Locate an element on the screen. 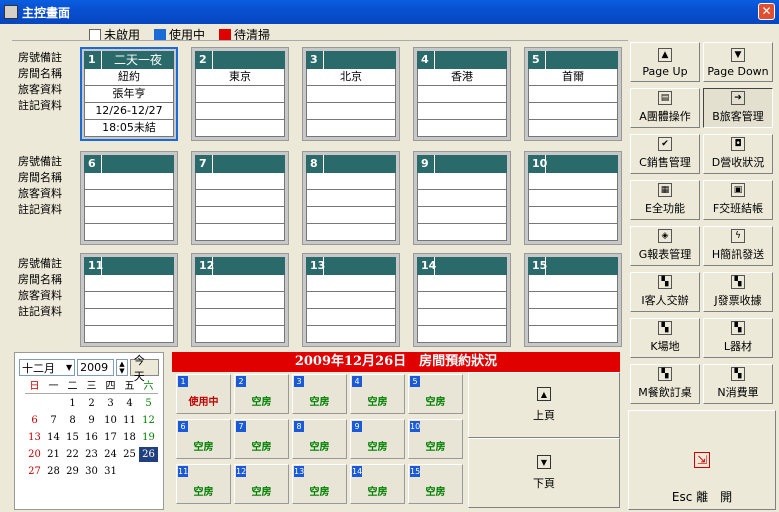  function-button-7: ▣ F交班結帳 is located at coordinates (738, 200).